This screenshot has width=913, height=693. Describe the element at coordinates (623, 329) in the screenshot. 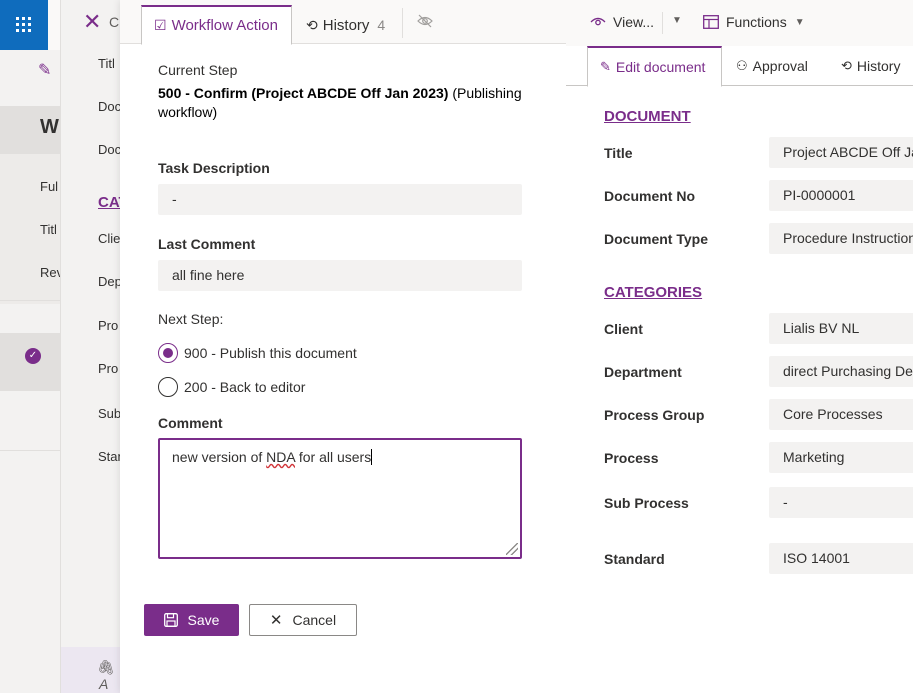

I see `field-label-client: Client` at that location.